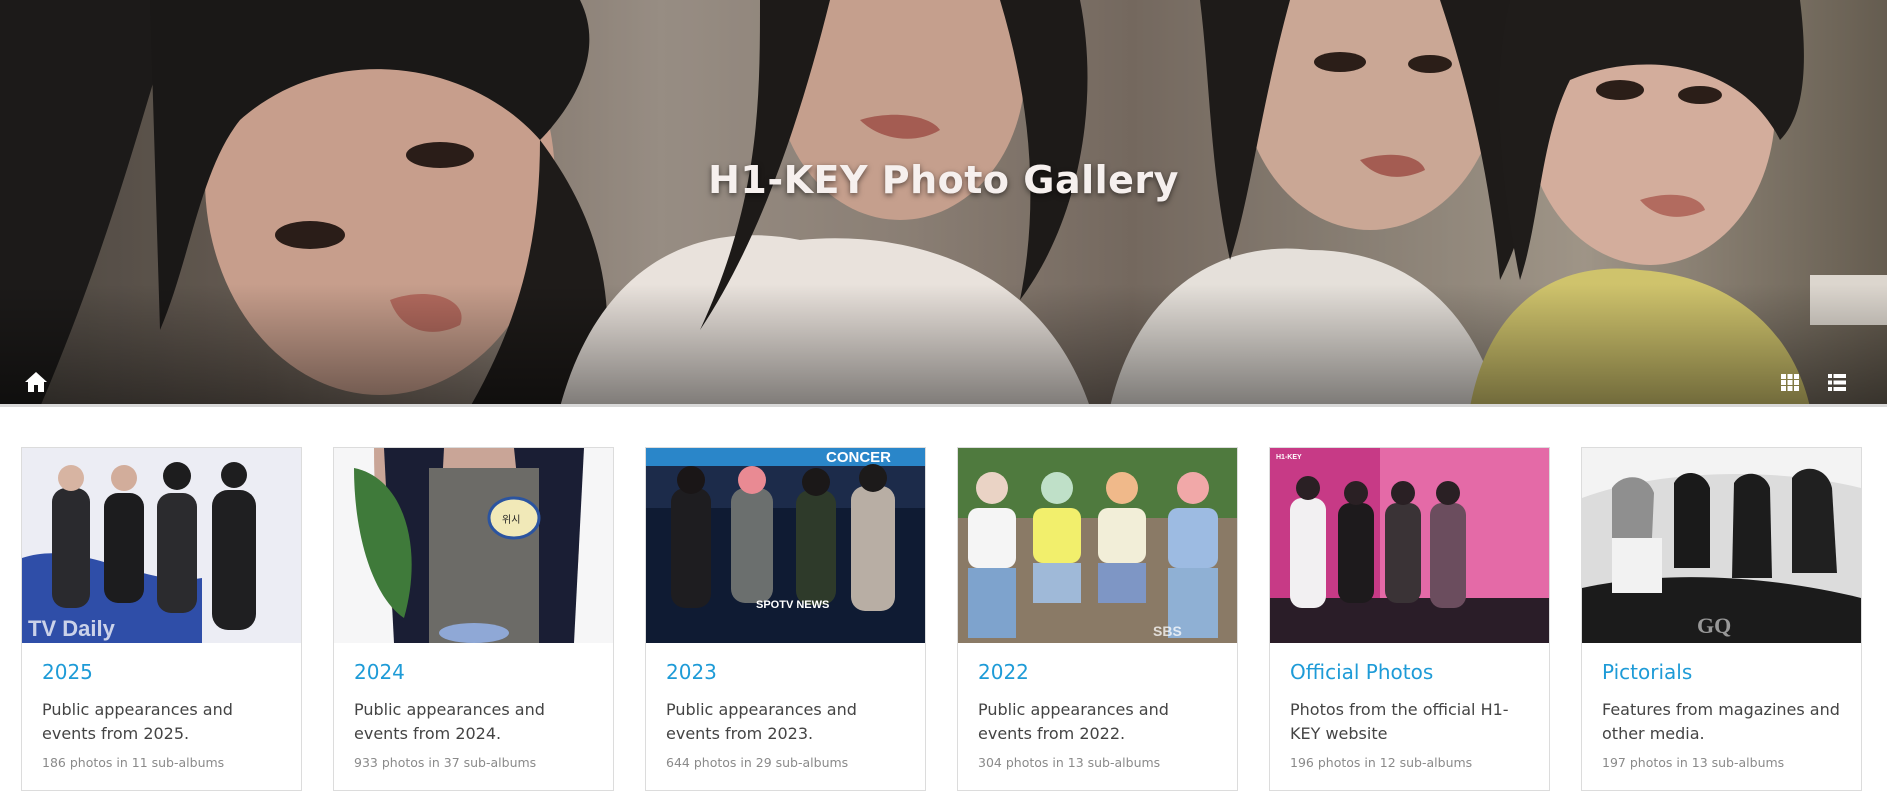 Image resolution: width=1887 pixels, height=809 pixels. I want to click on album-thumbnail: 위시, so click(473, 545).